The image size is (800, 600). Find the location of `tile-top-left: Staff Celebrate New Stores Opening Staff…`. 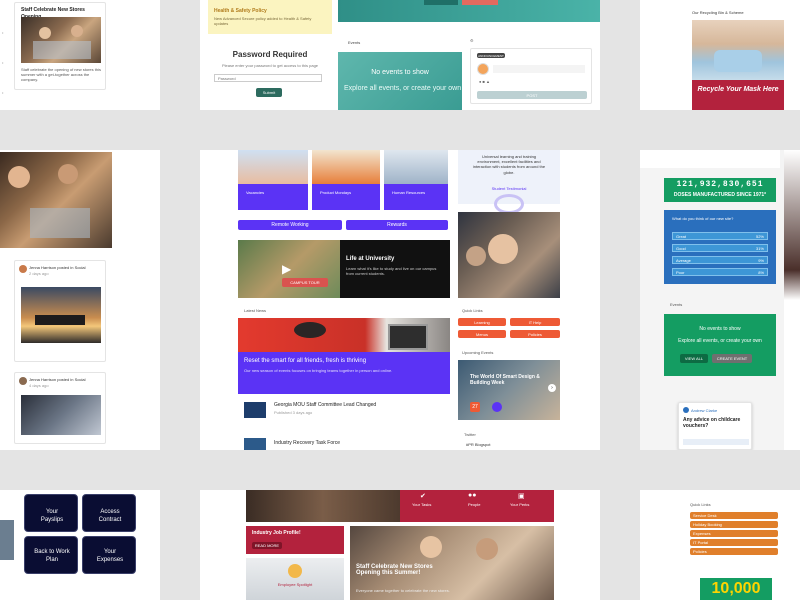

tile-top-left: Staff Celebrate New Stores Opening Staff… is located at coordinates (80, 55).